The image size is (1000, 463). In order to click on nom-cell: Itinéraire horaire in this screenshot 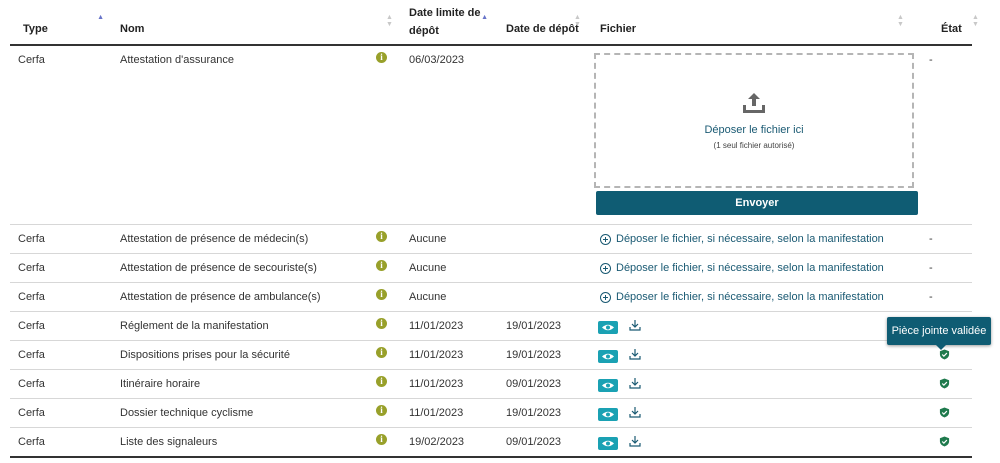, I will do `click(160, 384)`.